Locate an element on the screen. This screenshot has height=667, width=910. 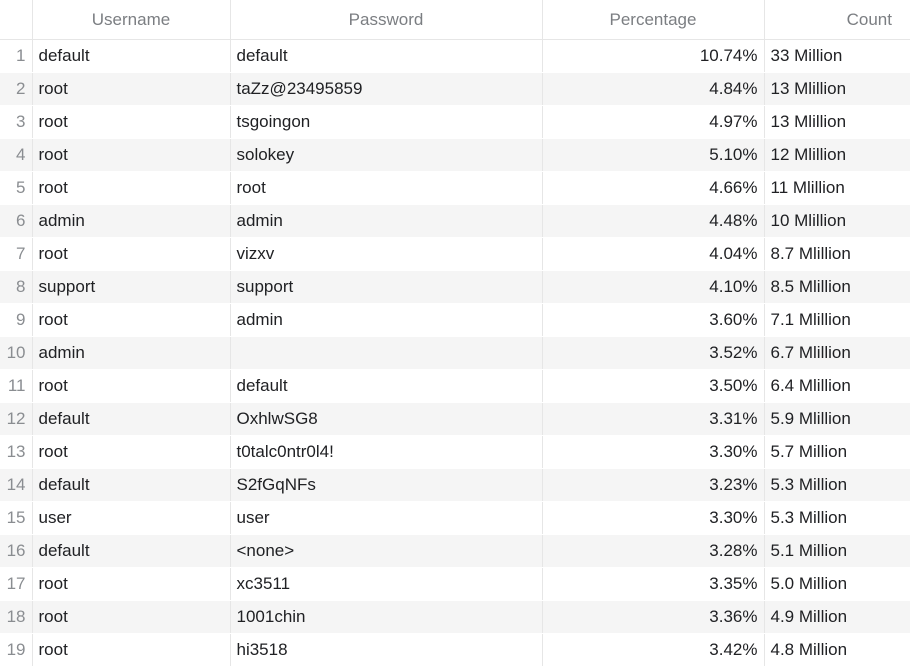
table-header: Username Password Percentage Count is located at coordinates (455, 20).